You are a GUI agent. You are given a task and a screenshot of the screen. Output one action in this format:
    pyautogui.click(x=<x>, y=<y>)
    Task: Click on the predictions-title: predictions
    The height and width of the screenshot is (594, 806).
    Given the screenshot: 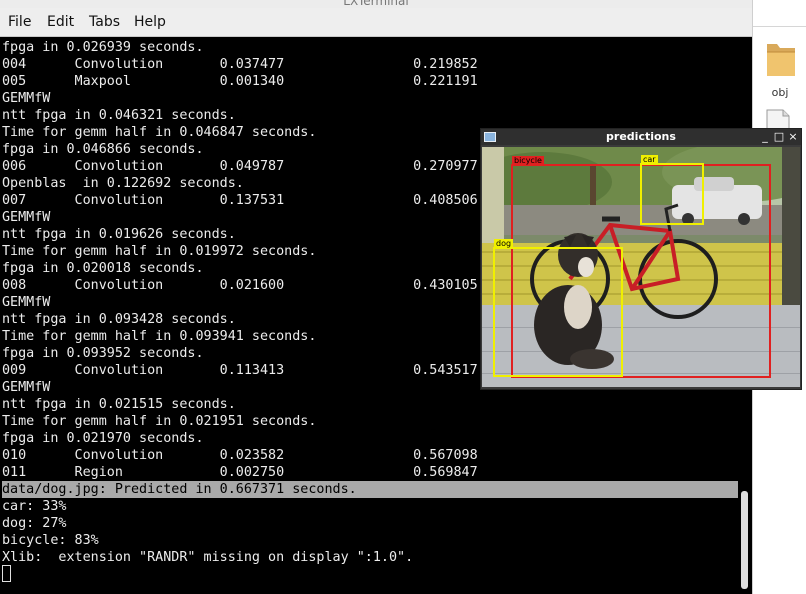 What is the action you would take?
    pyautogui.click(x=641, y=136)
    